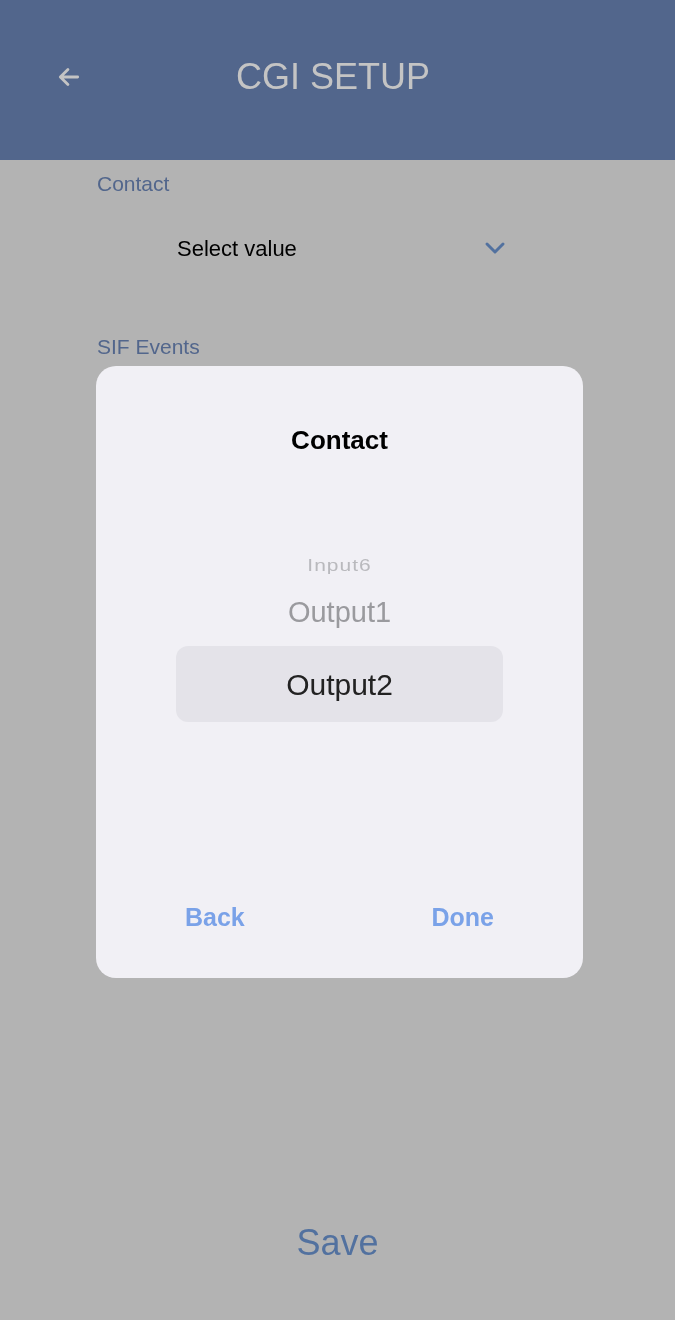  Describe the element at coordinates (215, 917) in the screenshot. I see `dialog-button: Back` at that location.